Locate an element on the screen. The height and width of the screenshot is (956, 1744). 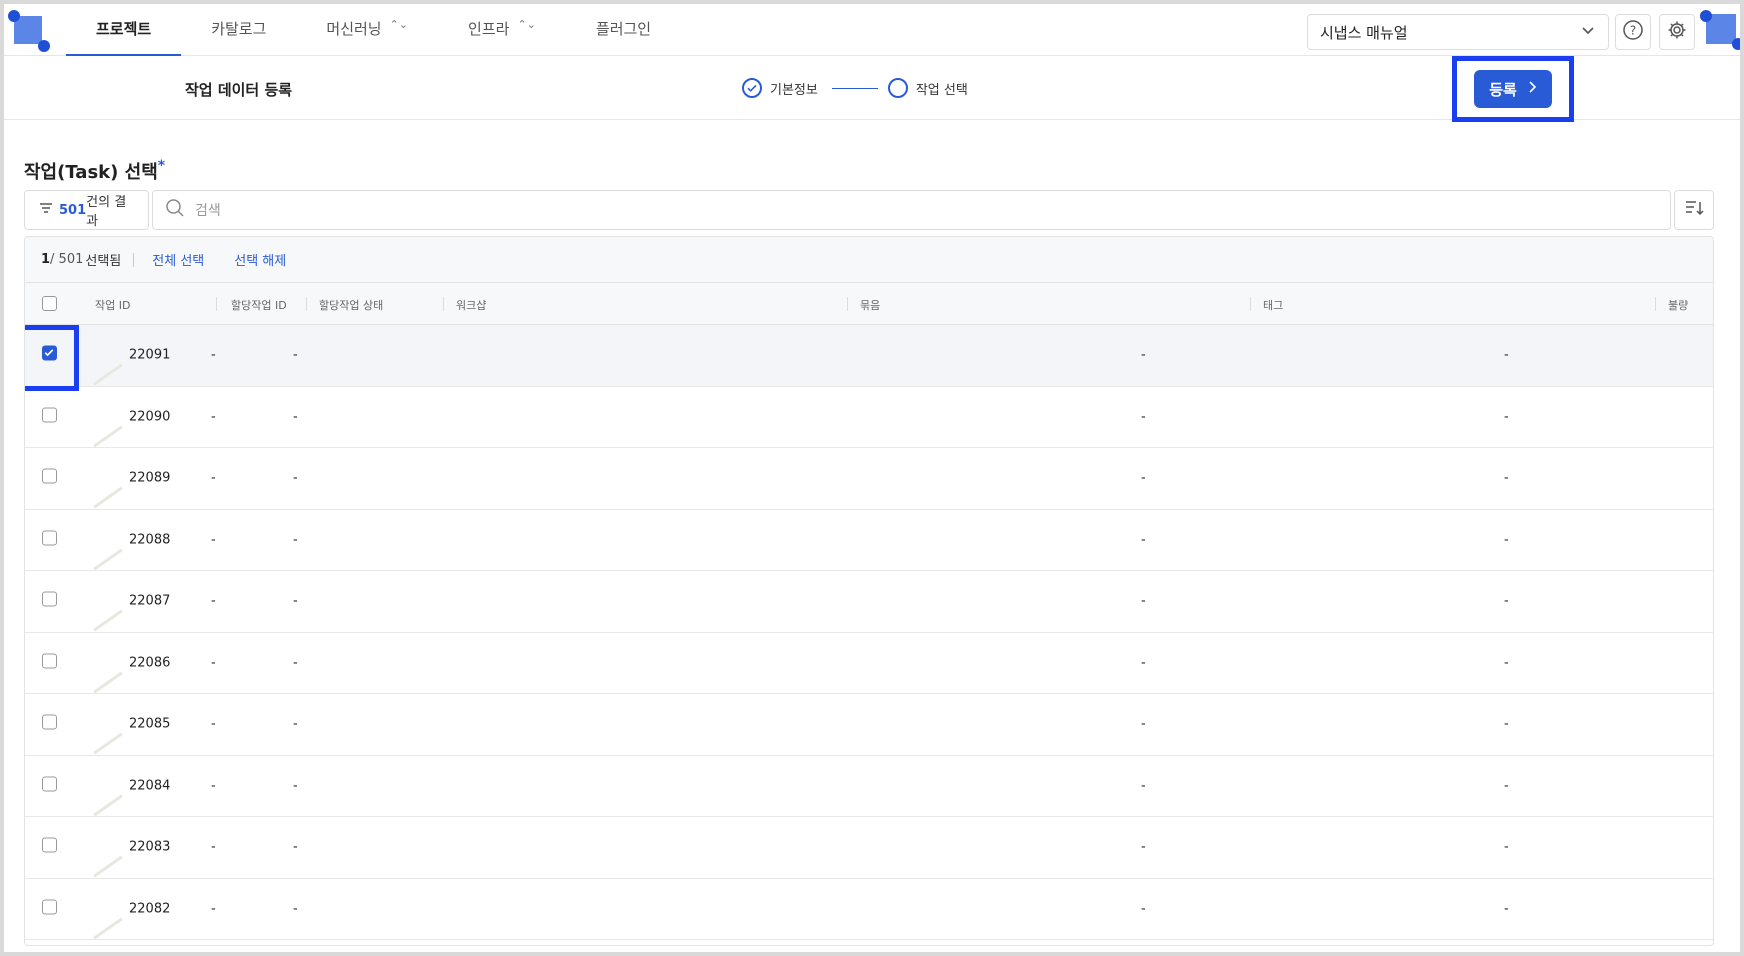
table-row: 22085 - - - - is located at coordinates (869, 725).